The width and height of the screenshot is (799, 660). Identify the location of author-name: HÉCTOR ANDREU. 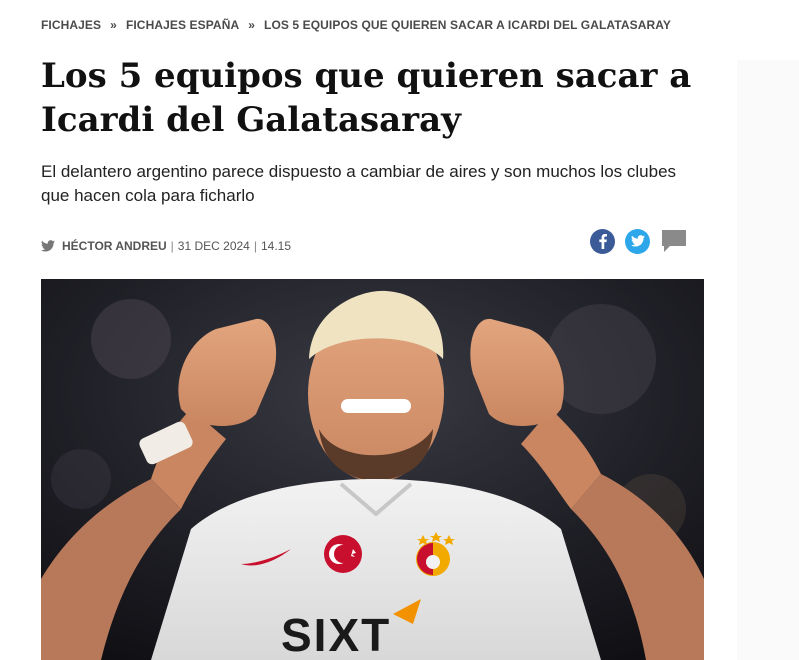
(114, 246).